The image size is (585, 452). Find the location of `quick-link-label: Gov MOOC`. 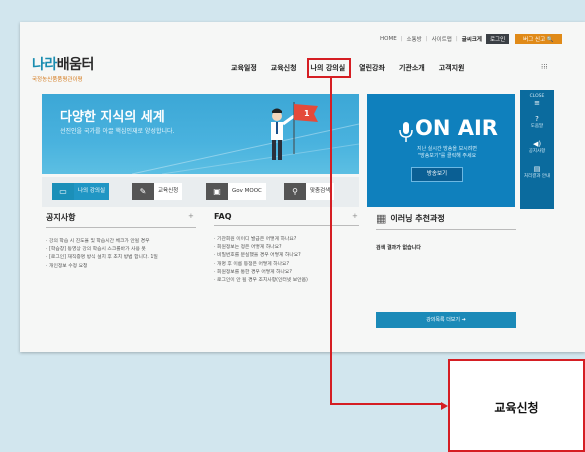

quick-link-label: Gov MOOC is located at coordinates (247, 191).